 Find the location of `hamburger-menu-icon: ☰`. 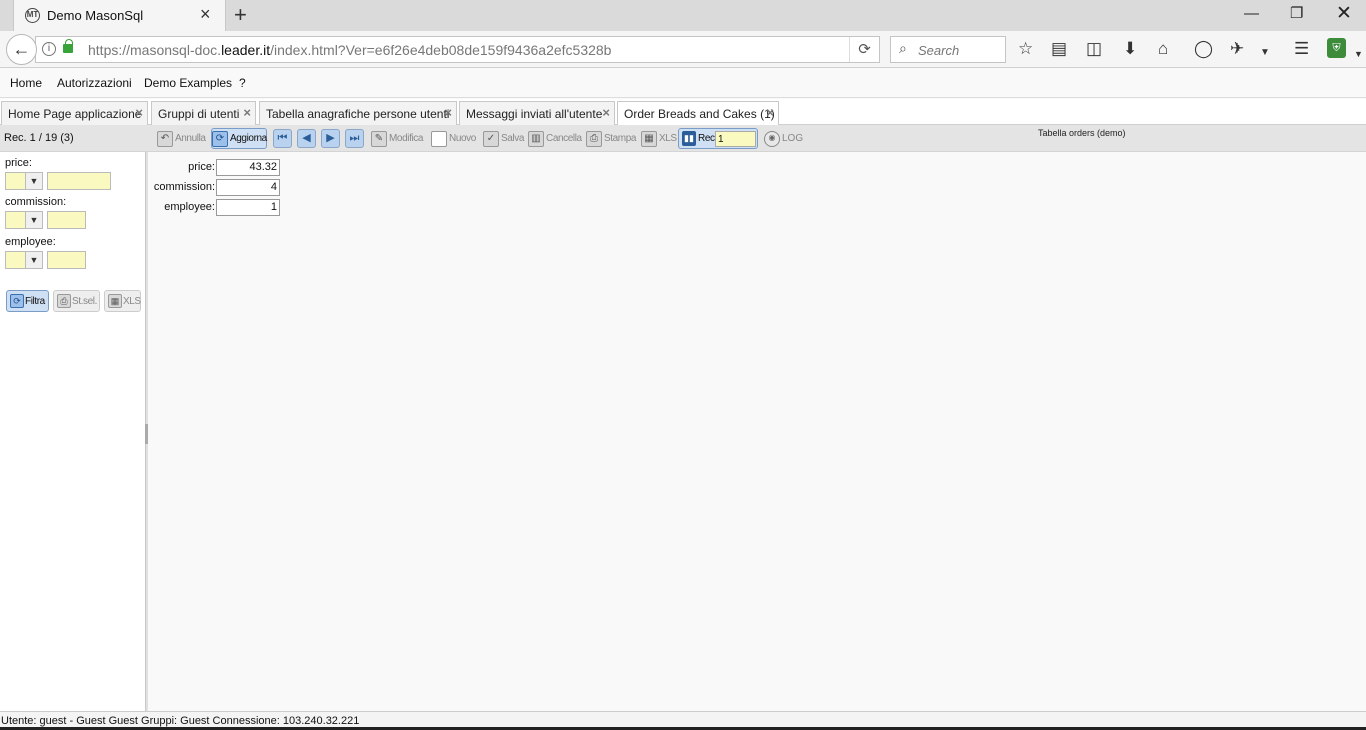

hamburger-menu-icon: ☰ is located at coordinates (1301, 49).